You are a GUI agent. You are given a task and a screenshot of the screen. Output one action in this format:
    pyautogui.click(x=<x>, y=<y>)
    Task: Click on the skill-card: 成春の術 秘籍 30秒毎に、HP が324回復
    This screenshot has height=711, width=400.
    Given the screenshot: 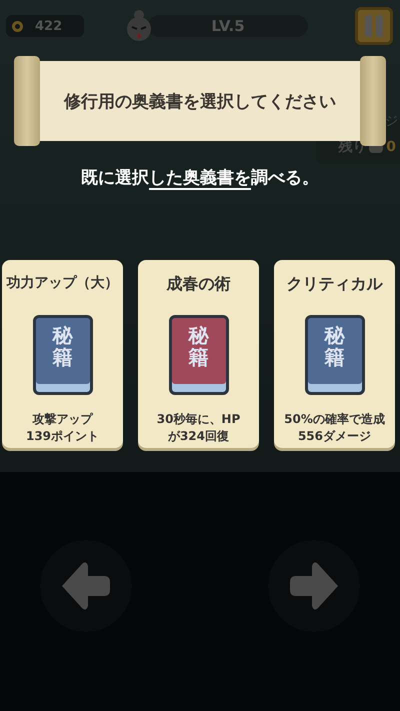 What is the action you would take?
    pyautogui.click(x=198, y=354)
    